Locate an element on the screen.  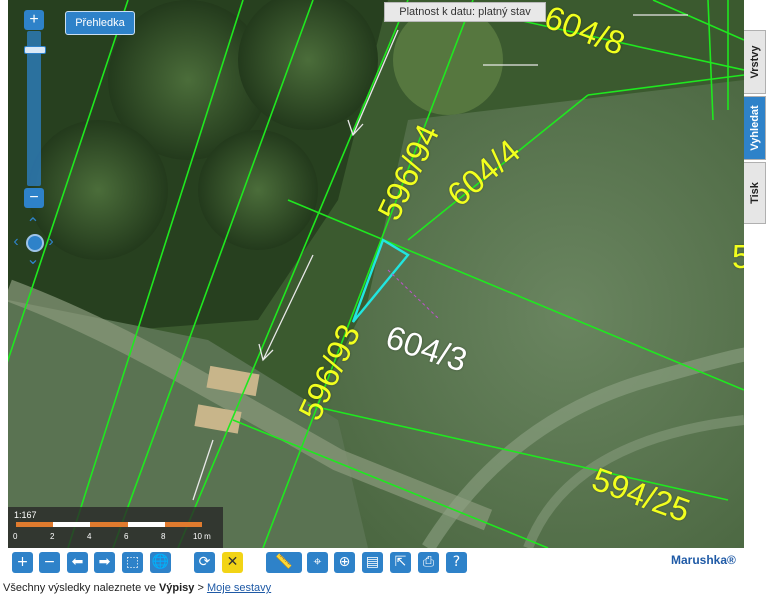
validity-date-label: Platnost k datu: platný stav is located at coordinates (465, 12).